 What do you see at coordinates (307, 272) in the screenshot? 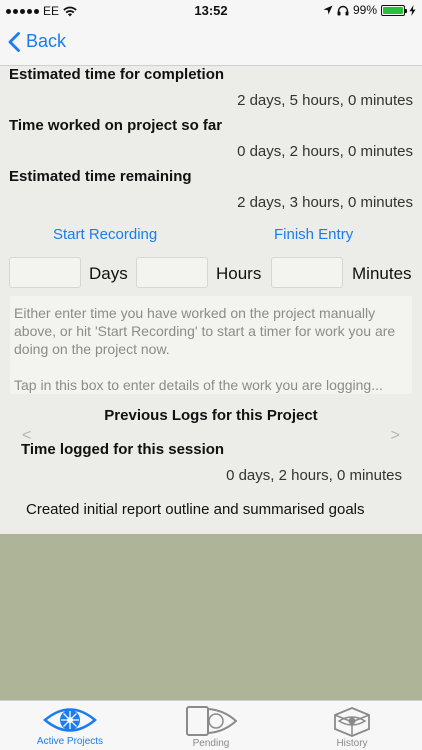
I see `minutes-input` at bounding box center [307, 272].